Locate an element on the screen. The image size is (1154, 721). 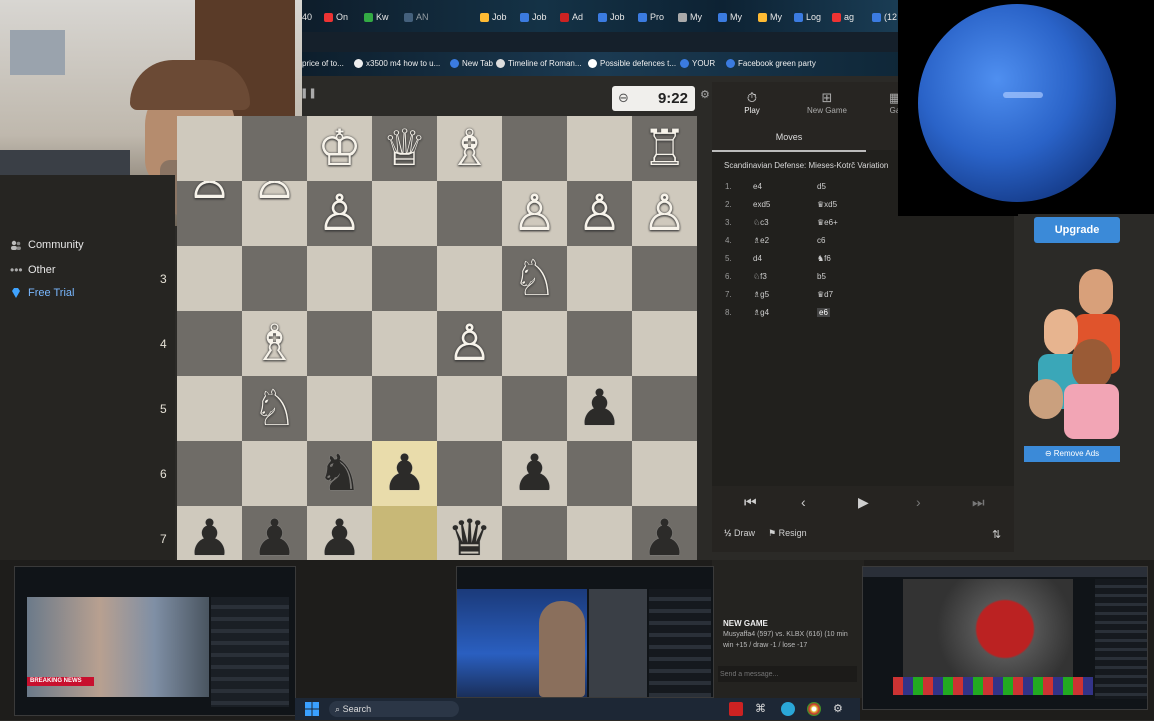
white-move: ♗e2 is located at coordinates (761, 240).